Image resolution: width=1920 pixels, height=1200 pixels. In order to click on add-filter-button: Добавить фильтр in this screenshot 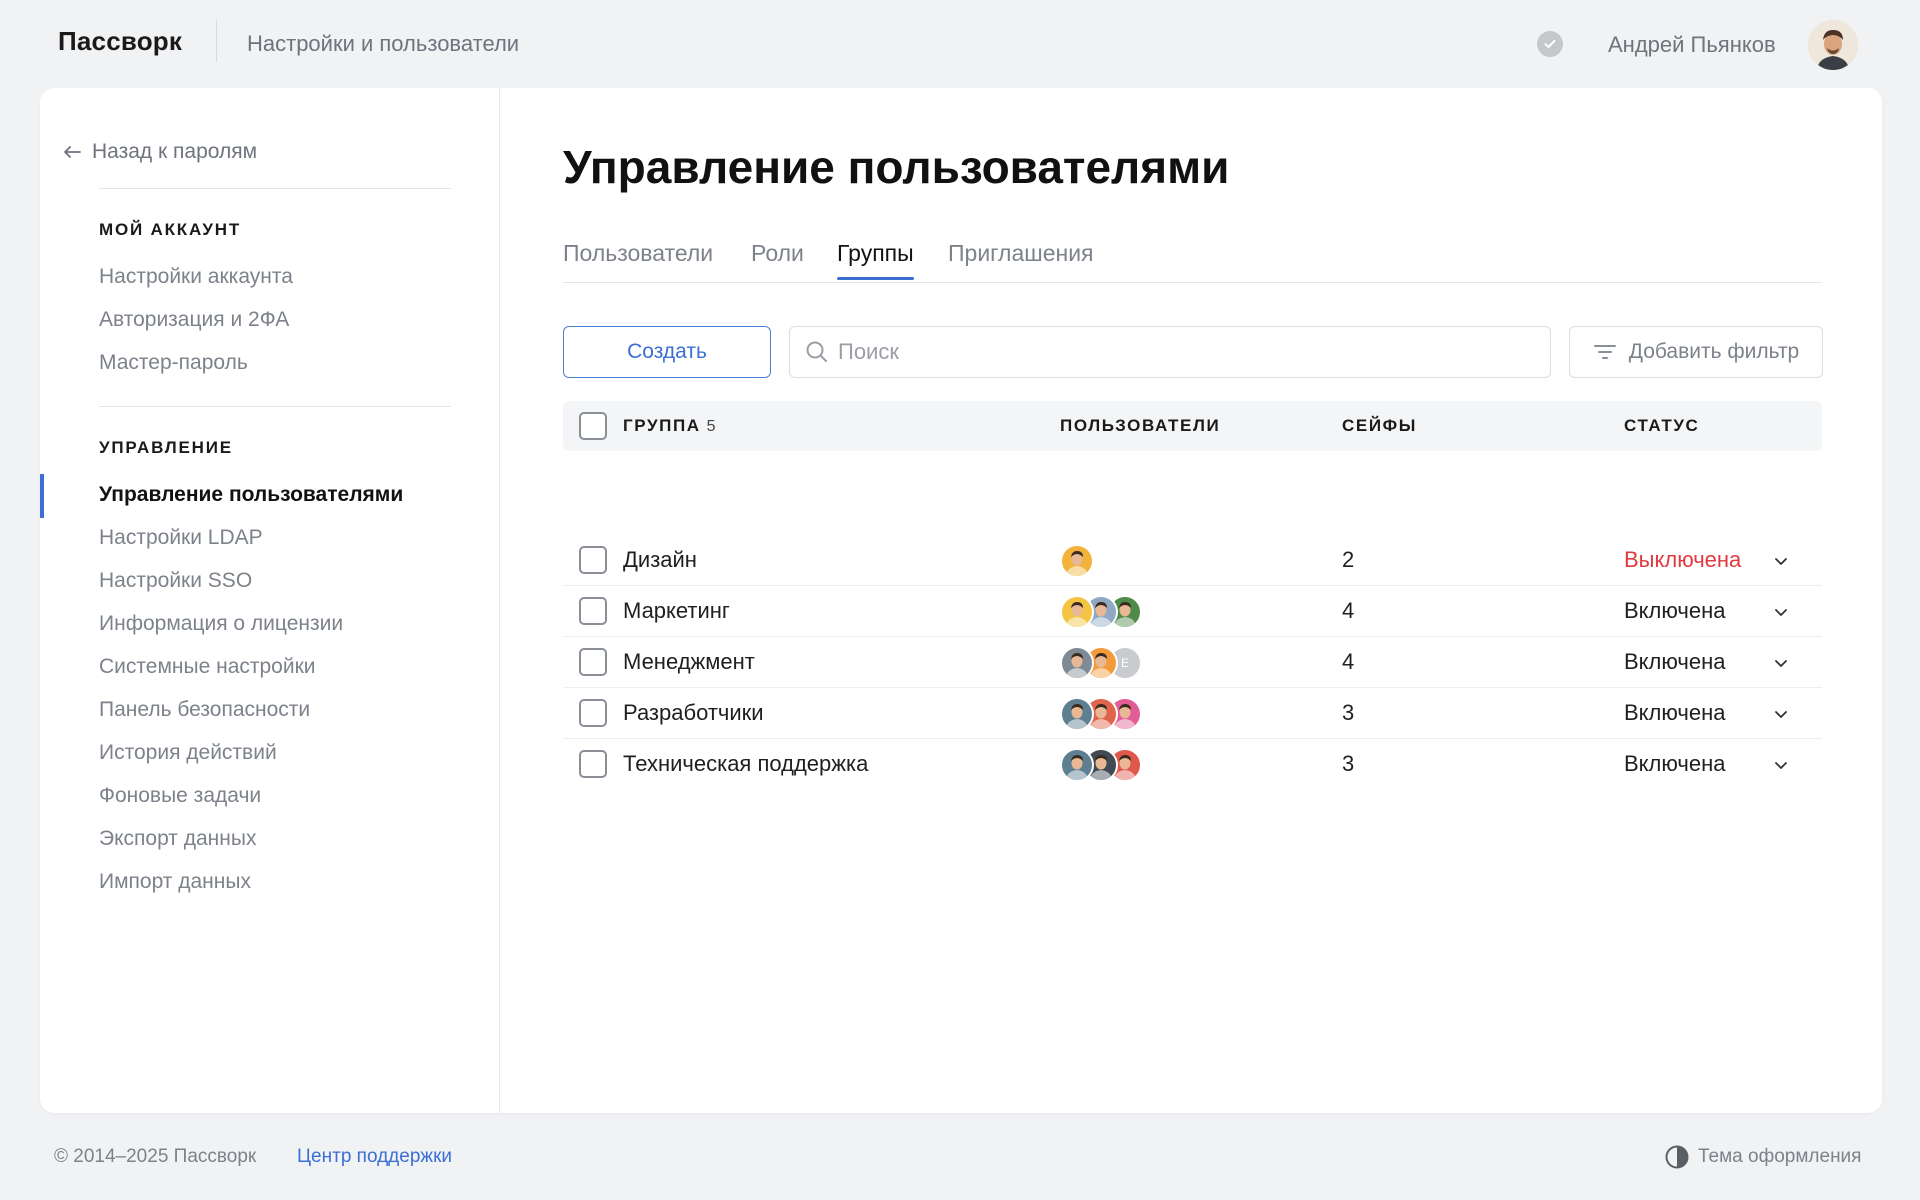, I will do `click(1696, 352)`.